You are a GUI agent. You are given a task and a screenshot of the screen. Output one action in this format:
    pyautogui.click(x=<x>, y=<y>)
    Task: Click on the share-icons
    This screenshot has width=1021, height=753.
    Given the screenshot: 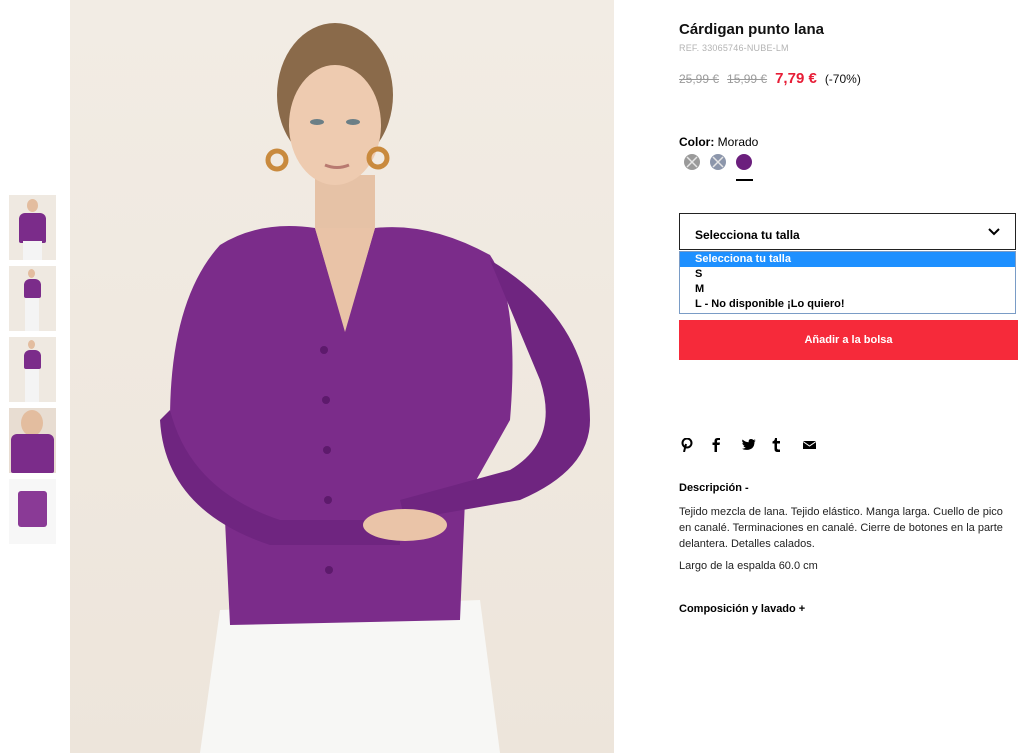 What is the action you would take?
    pyautogui.click(x=755, y=443)
    